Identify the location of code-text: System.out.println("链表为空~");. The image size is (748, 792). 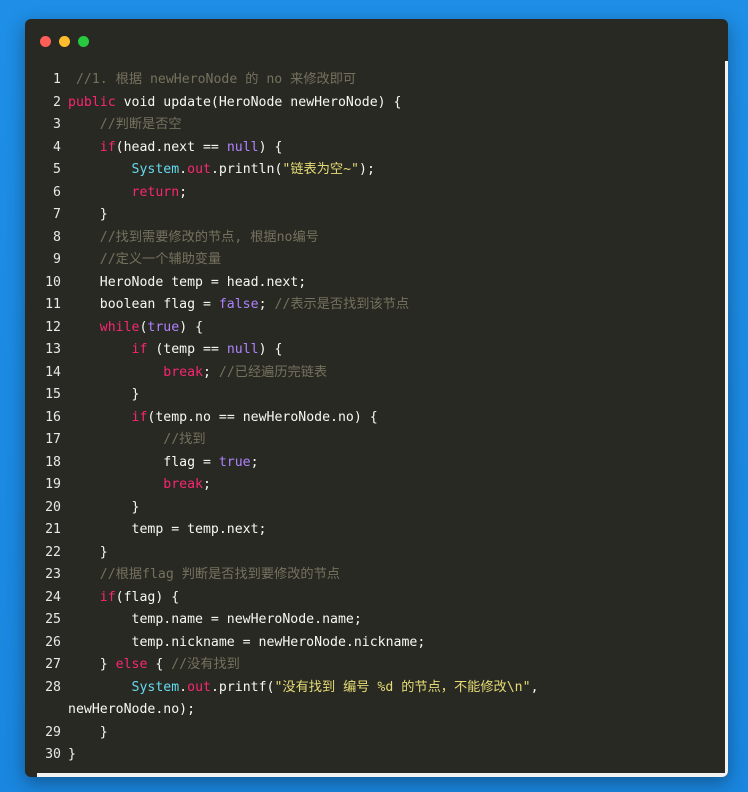
(221, 170).